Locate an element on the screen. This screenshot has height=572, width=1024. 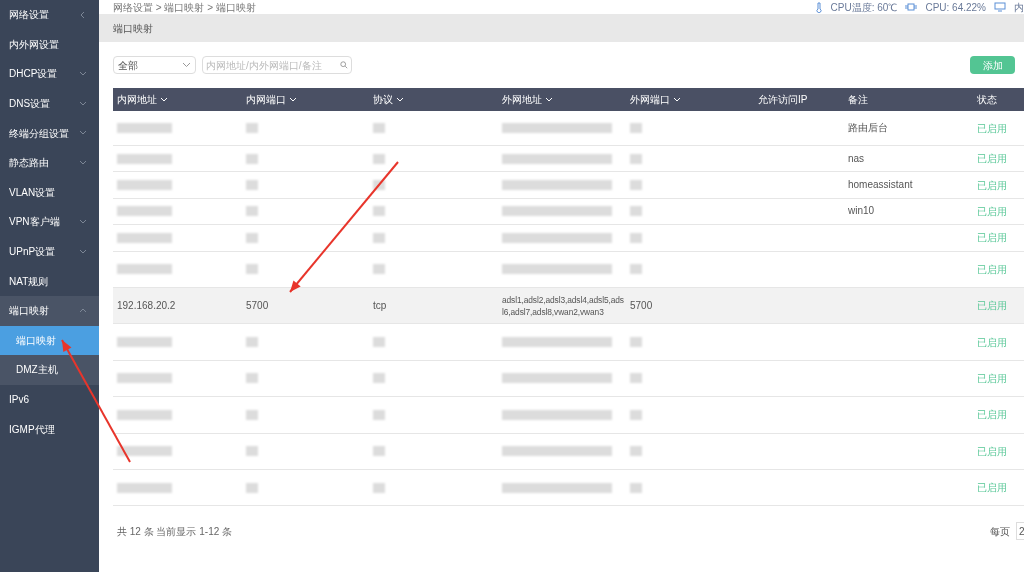
chevron-up-icon is located at coordinates (83, 310).